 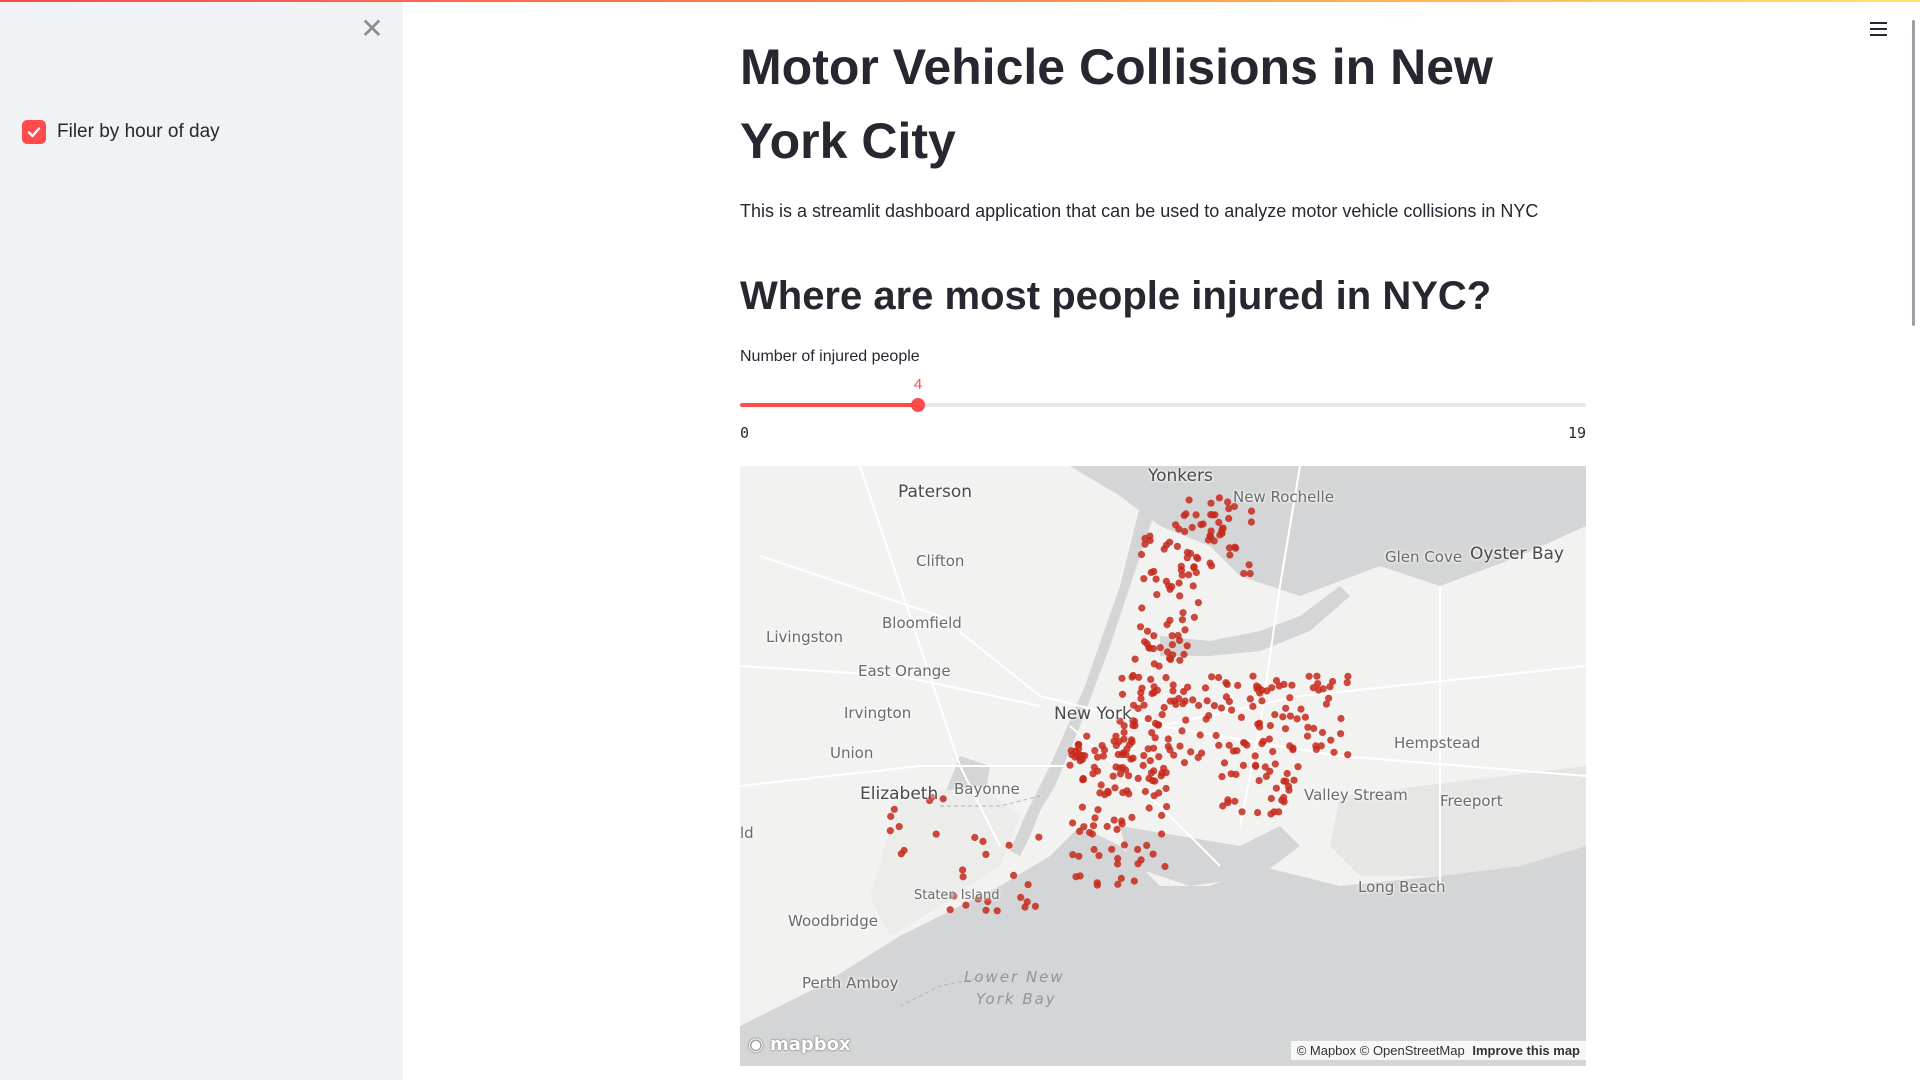 What do you see at coordinates (745, 433) in the screenshot?
I see `slider-min-label: 0` at bounding box center [745, 433].